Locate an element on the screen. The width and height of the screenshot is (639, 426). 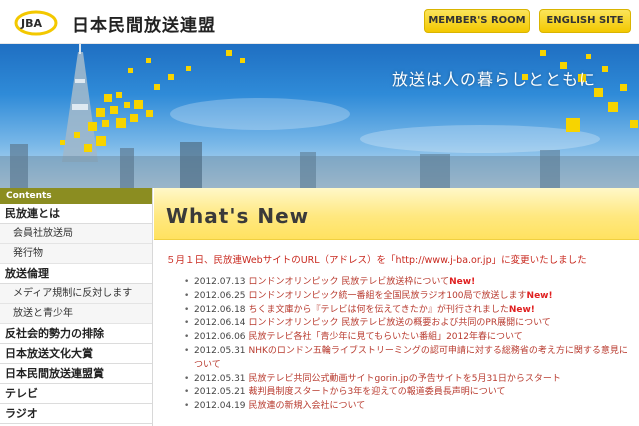
news-link: 民放テレビ各社「青少年に見てもらいたい番組」2012年春について is located at coordinates (386, 337).